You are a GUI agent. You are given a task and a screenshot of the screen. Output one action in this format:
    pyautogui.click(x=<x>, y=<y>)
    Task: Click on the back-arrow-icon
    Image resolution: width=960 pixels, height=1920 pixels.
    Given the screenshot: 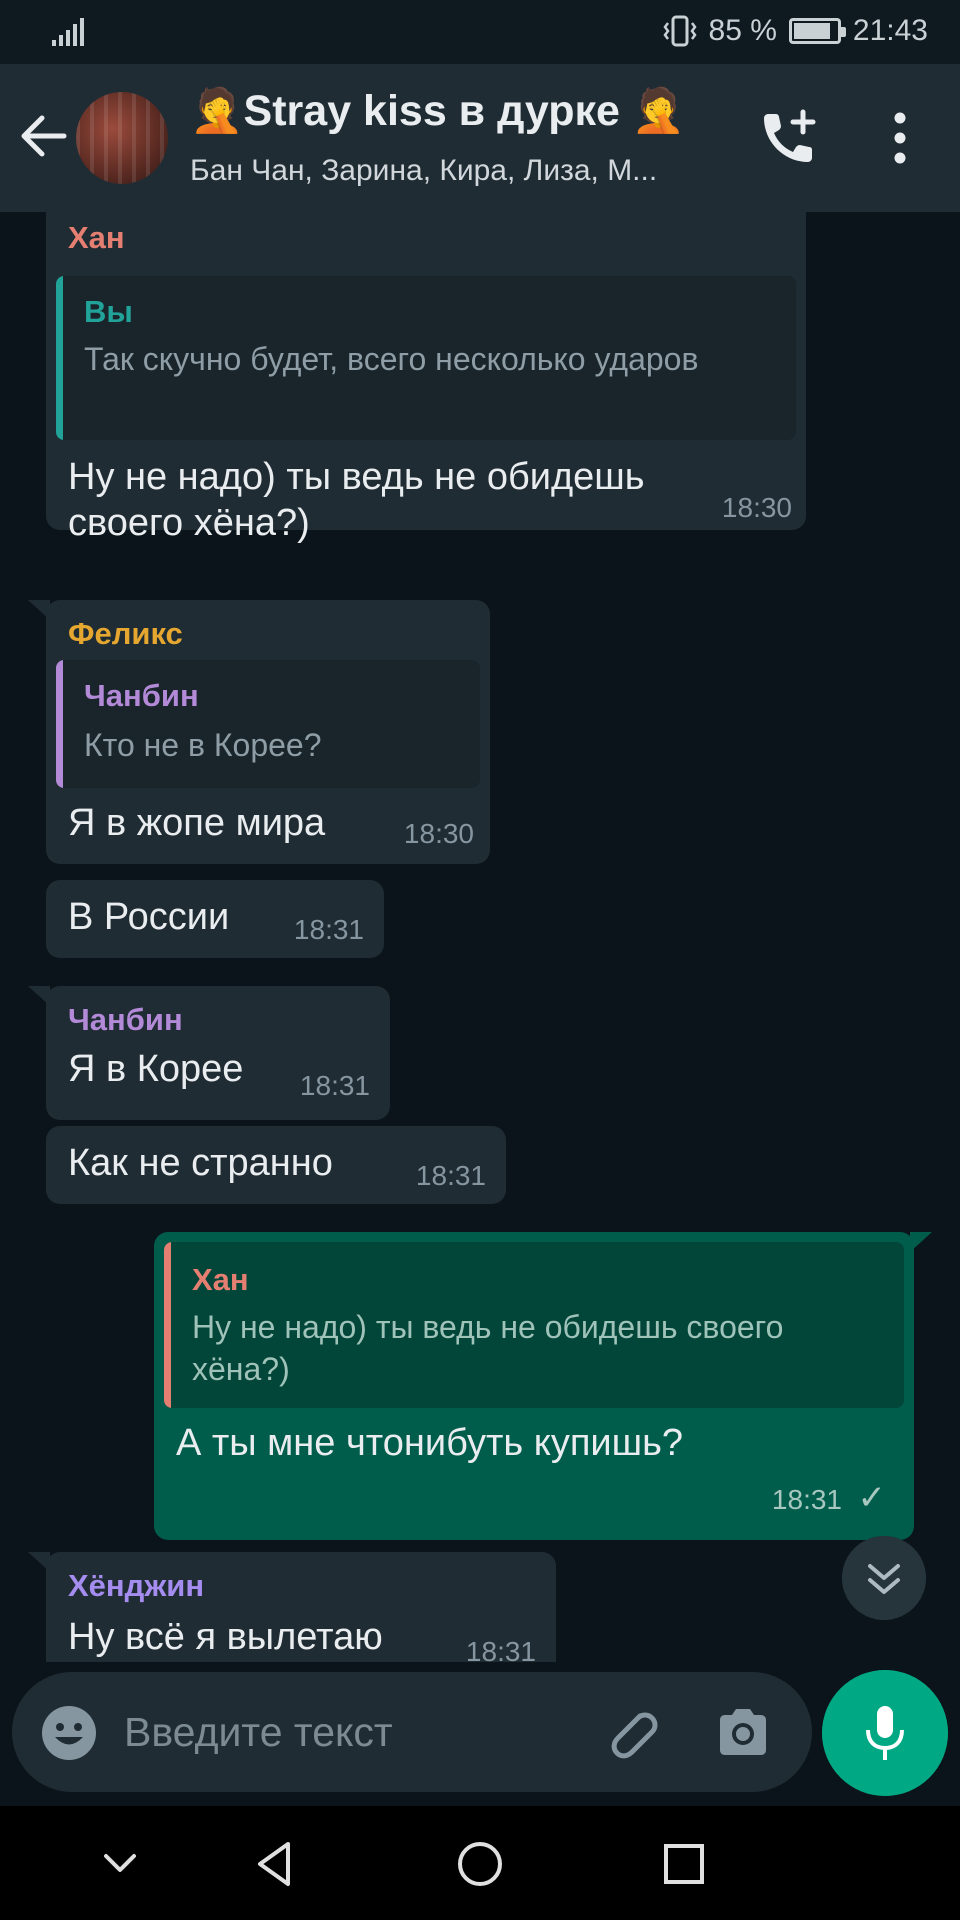 What is the action you would take?
    pyautogui.click(x=44, y=136)
    